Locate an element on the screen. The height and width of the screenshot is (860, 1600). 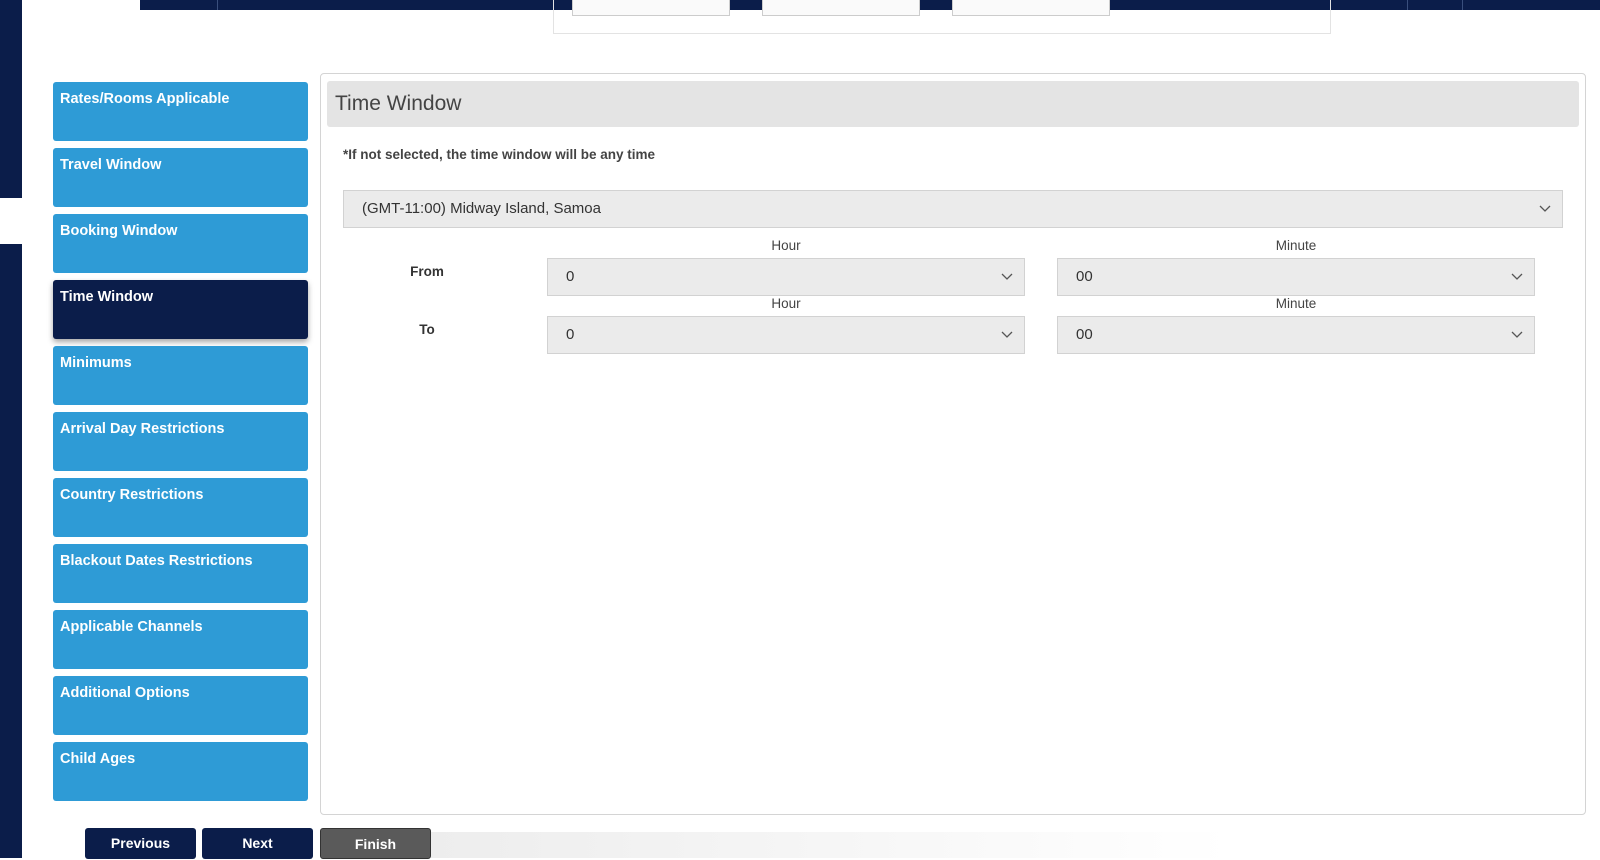
next-button: Next is located at coordinates (257, 843).